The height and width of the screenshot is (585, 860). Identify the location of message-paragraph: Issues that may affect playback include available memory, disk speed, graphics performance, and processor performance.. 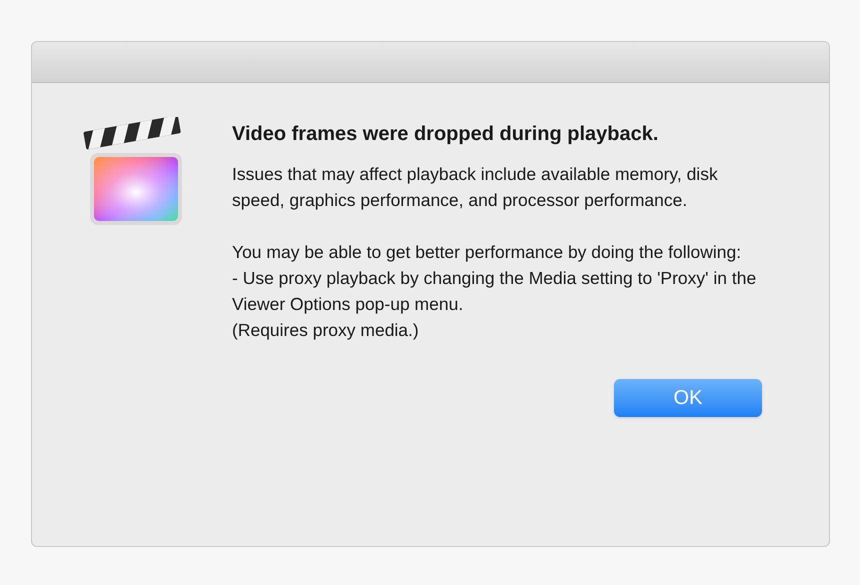
(475, 187).